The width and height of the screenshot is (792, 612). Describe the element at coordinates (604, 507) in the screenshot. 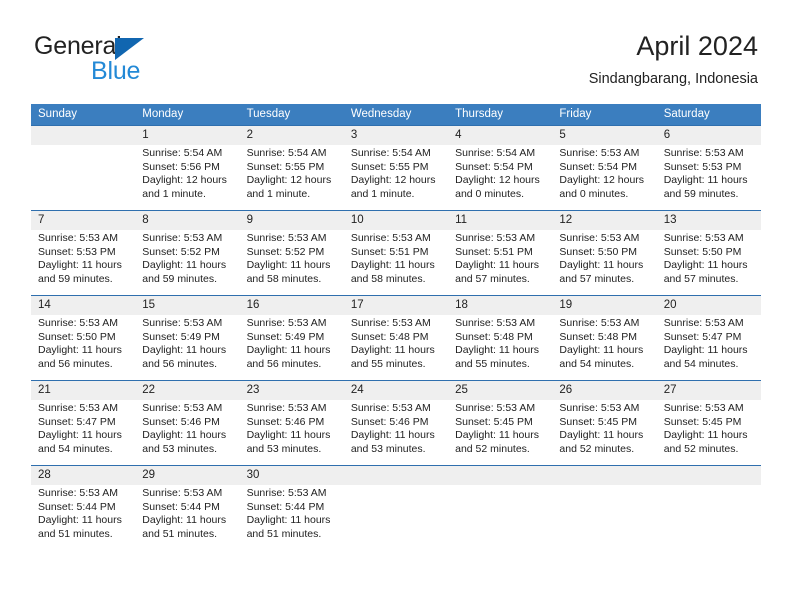

I see `calendar-day-cell-empty` at that location.